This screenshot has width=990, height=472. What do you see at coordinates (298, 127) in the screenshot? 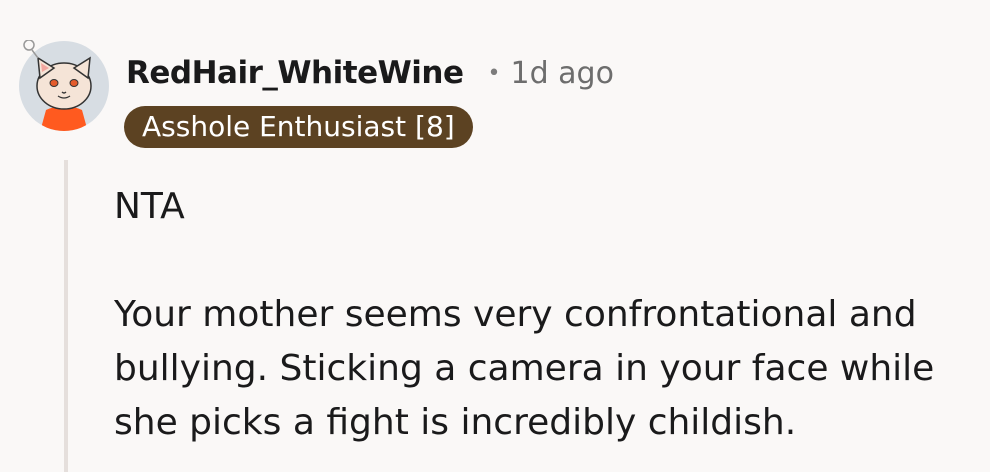
I see `user-flair: Asshole Enthusiast [8]` at bounding box center [298, 127].